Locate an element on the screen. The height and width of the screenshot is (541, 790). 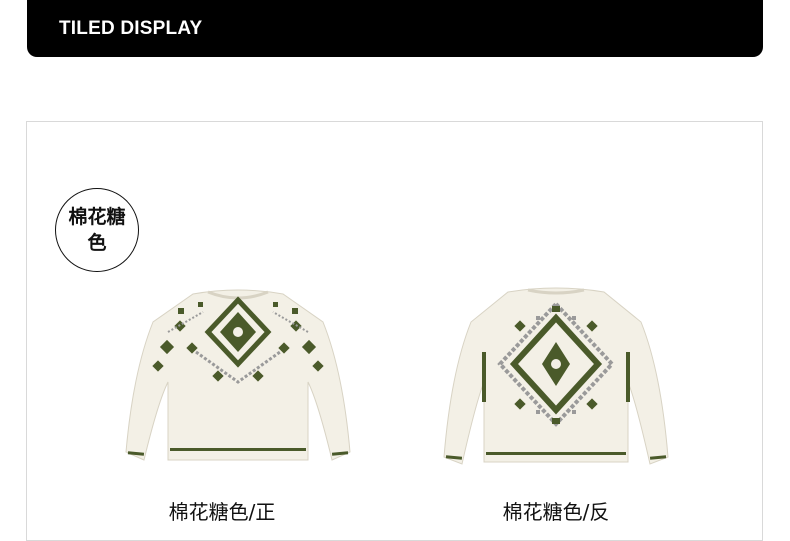
header-bar: TILED DISPLAY is located at coordinates (395, 28).